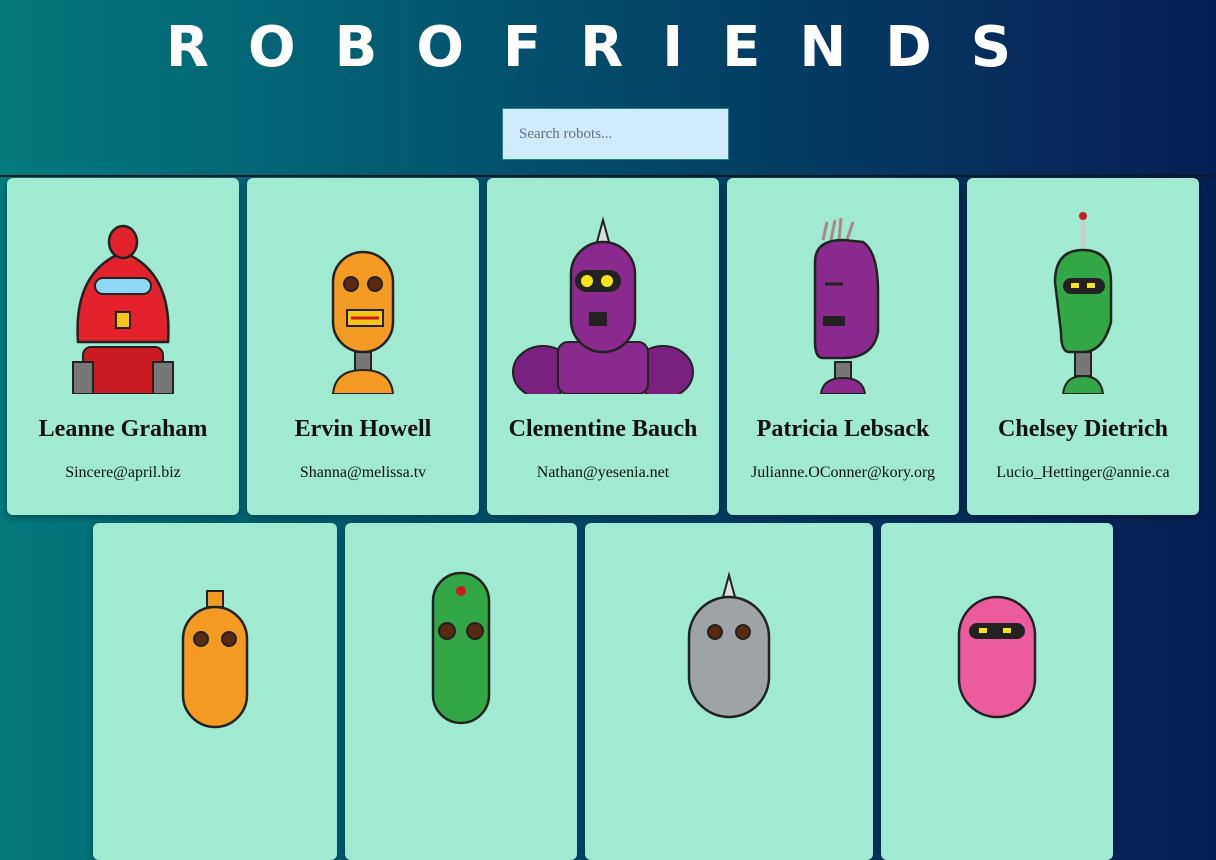 The height and width of the screenshot is (860, 1216). I want to click on robot-name: Clementine Bauch, so click(603, 429).